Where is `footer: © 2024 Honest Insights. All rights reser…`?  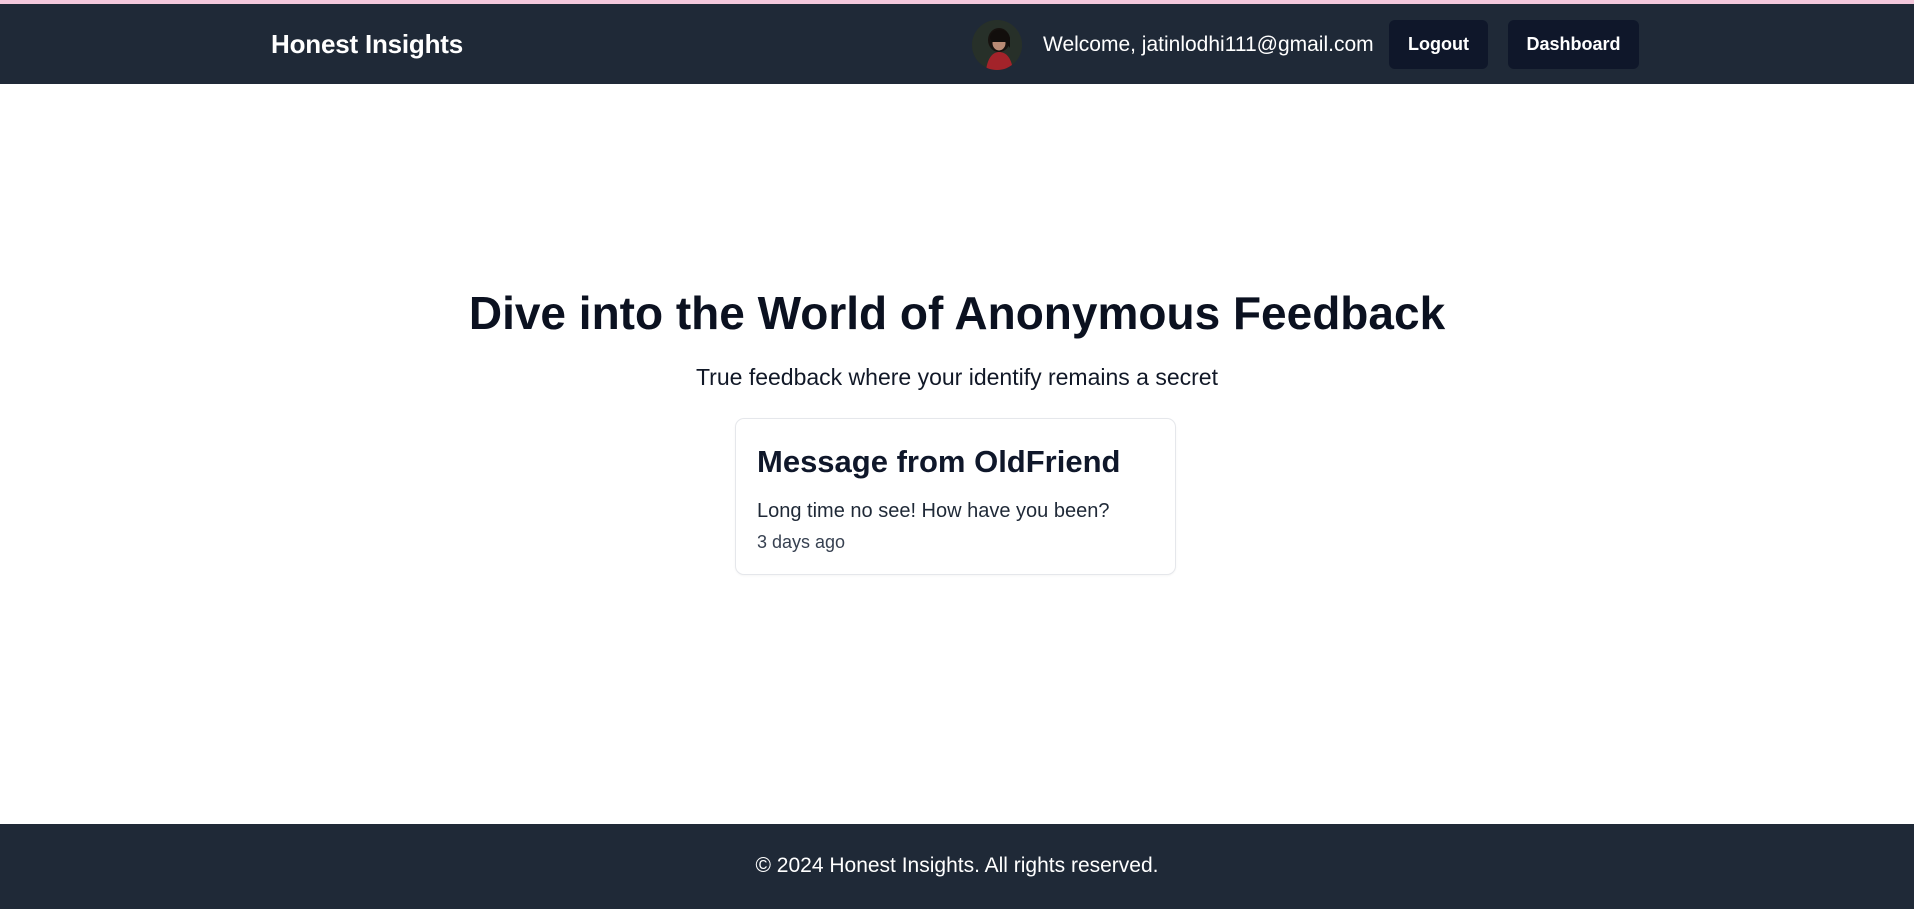 footer: © 2024 Honest Insights. All rights reser… is located at coordinates (957, 866).